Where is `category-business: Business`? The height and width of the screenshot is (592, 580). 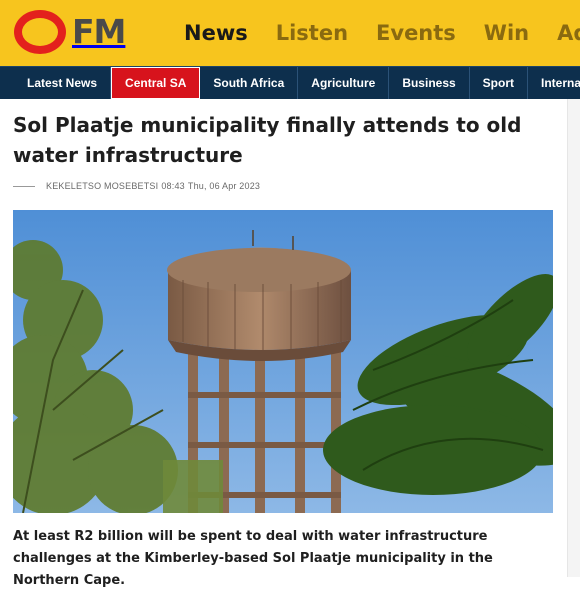
category-business: Business is located at coordinates (429, 83).